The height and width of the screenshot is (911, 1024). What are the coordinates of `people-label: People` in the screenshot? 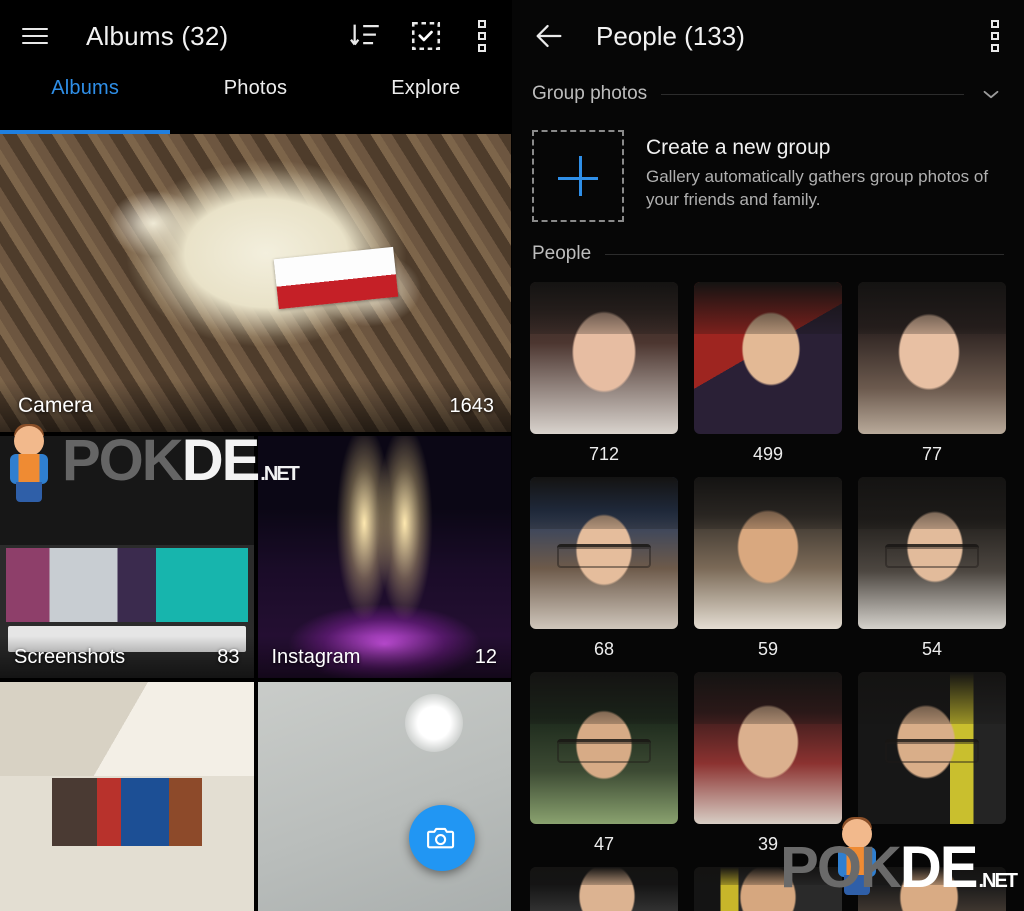 It's located at (562, 253).